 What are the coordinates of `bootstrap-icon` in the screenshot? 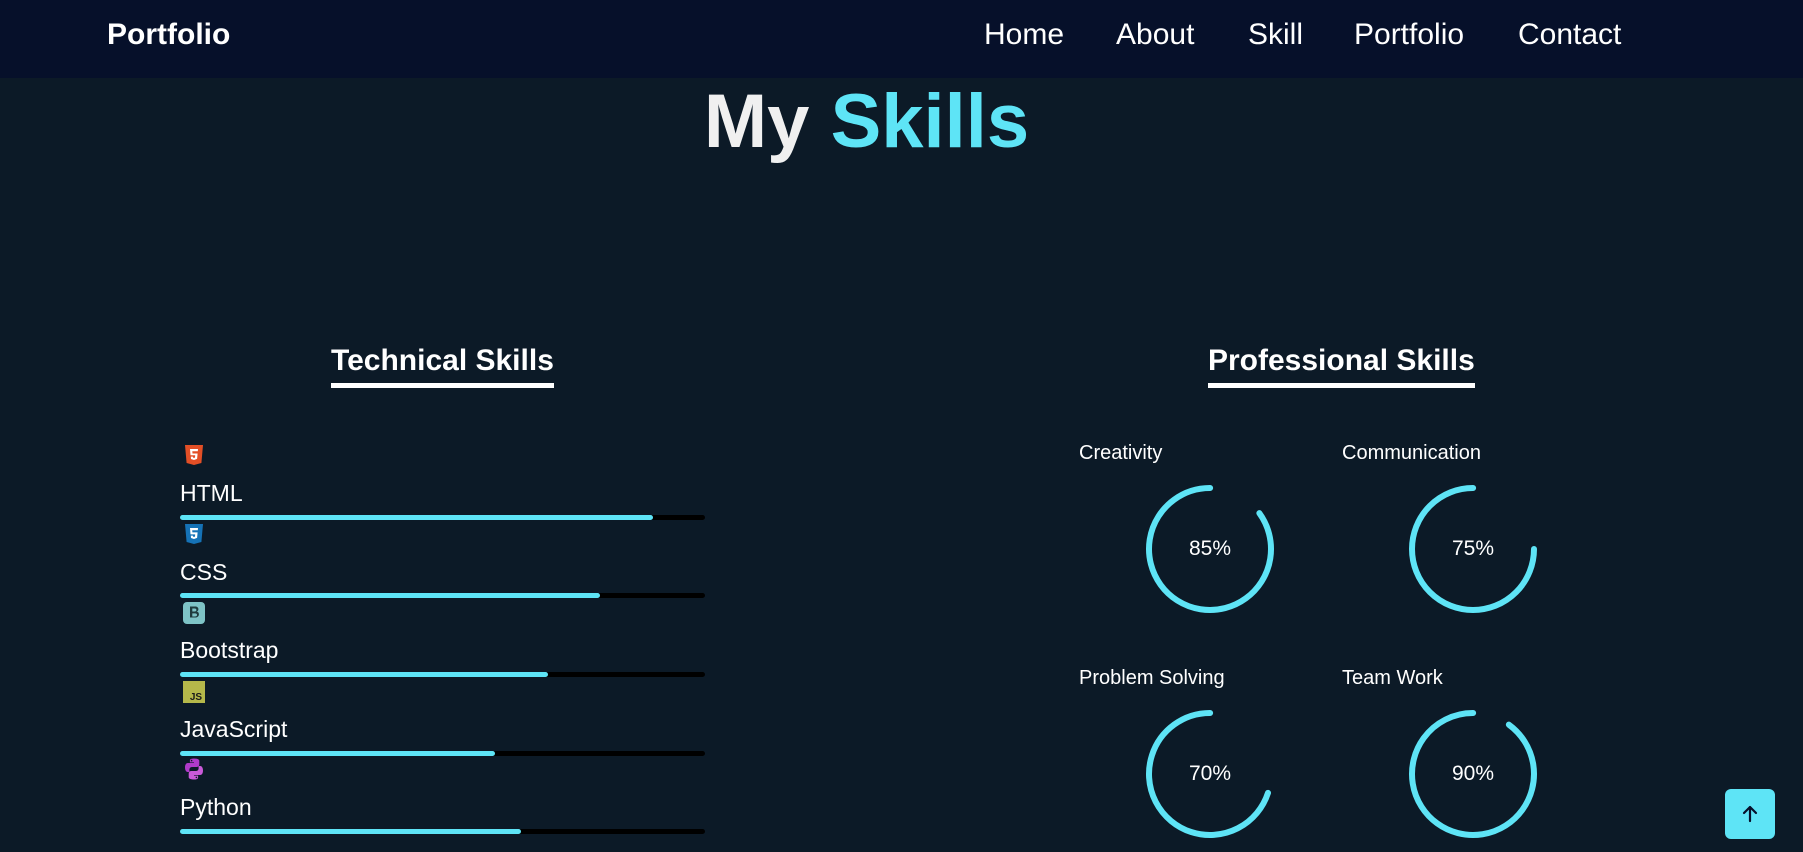 It's located at (194, 613).